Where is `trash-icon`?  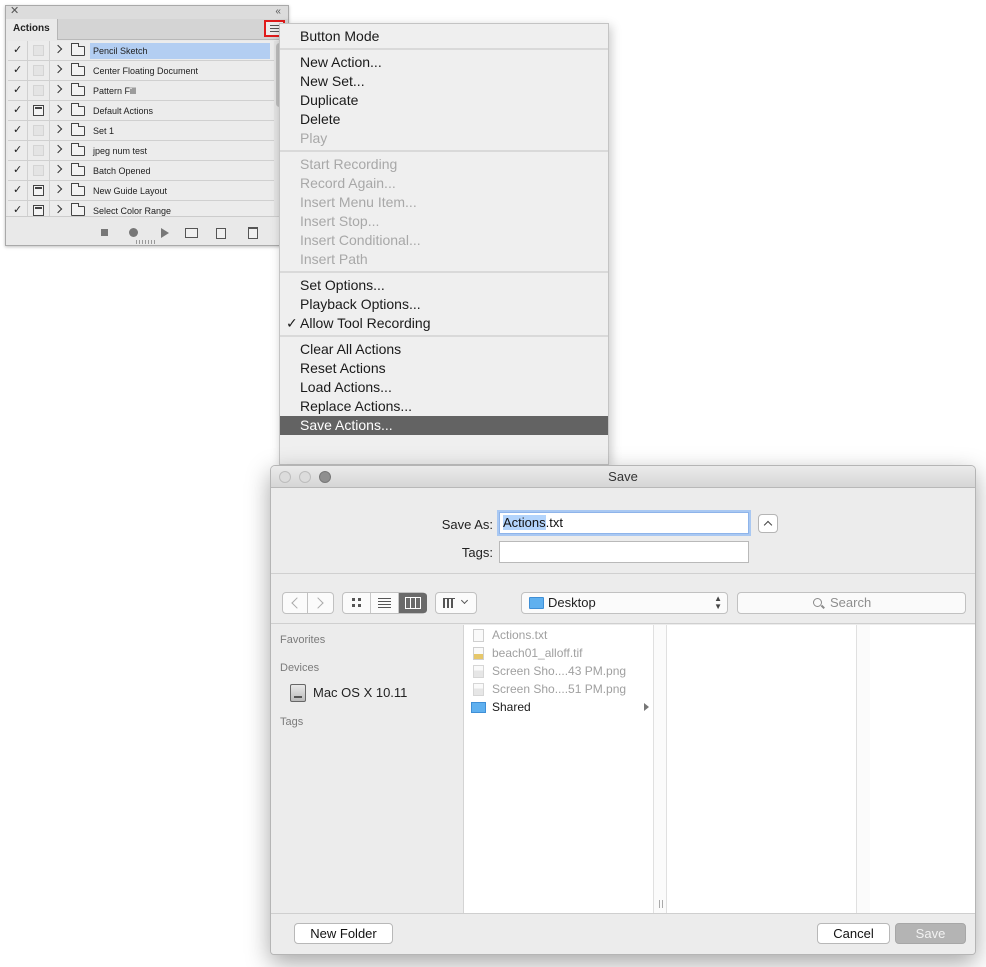 trash-icon is located at coordinates (253, 233).